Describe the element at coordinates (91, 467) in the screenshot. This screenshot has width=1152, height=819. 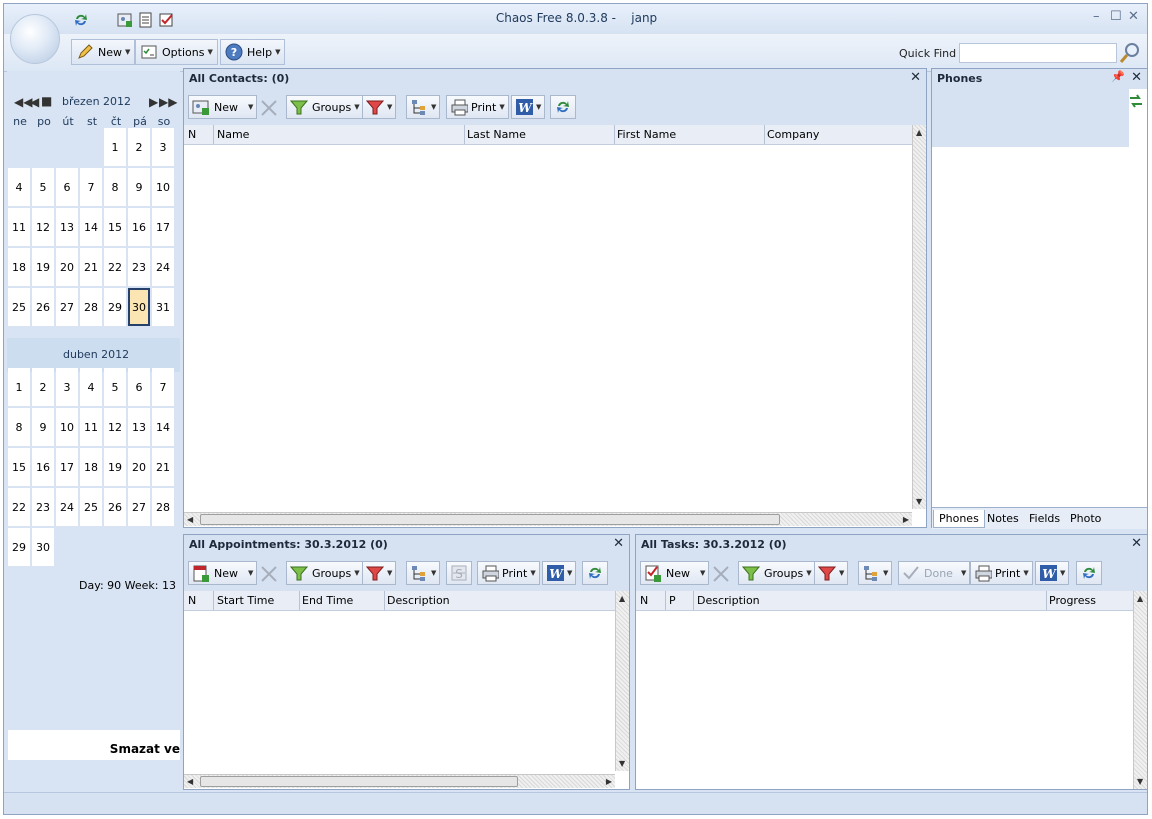
I see `calendar-day: 18` at that location.